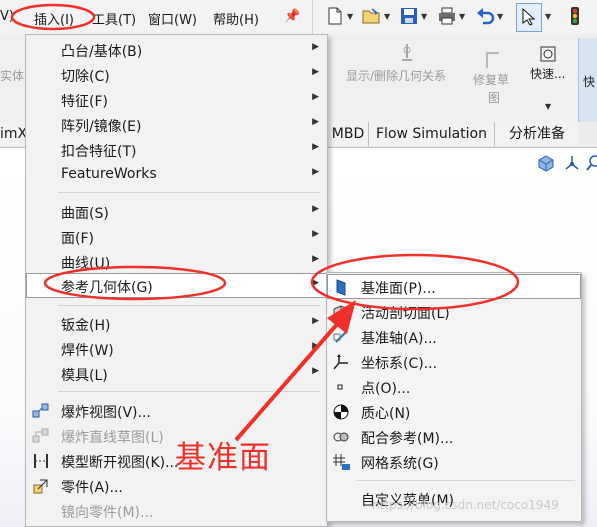  Describe the element at coordinates (236, 18) in the screenshot. I see `menu-help: 帮助(H)` at that location.